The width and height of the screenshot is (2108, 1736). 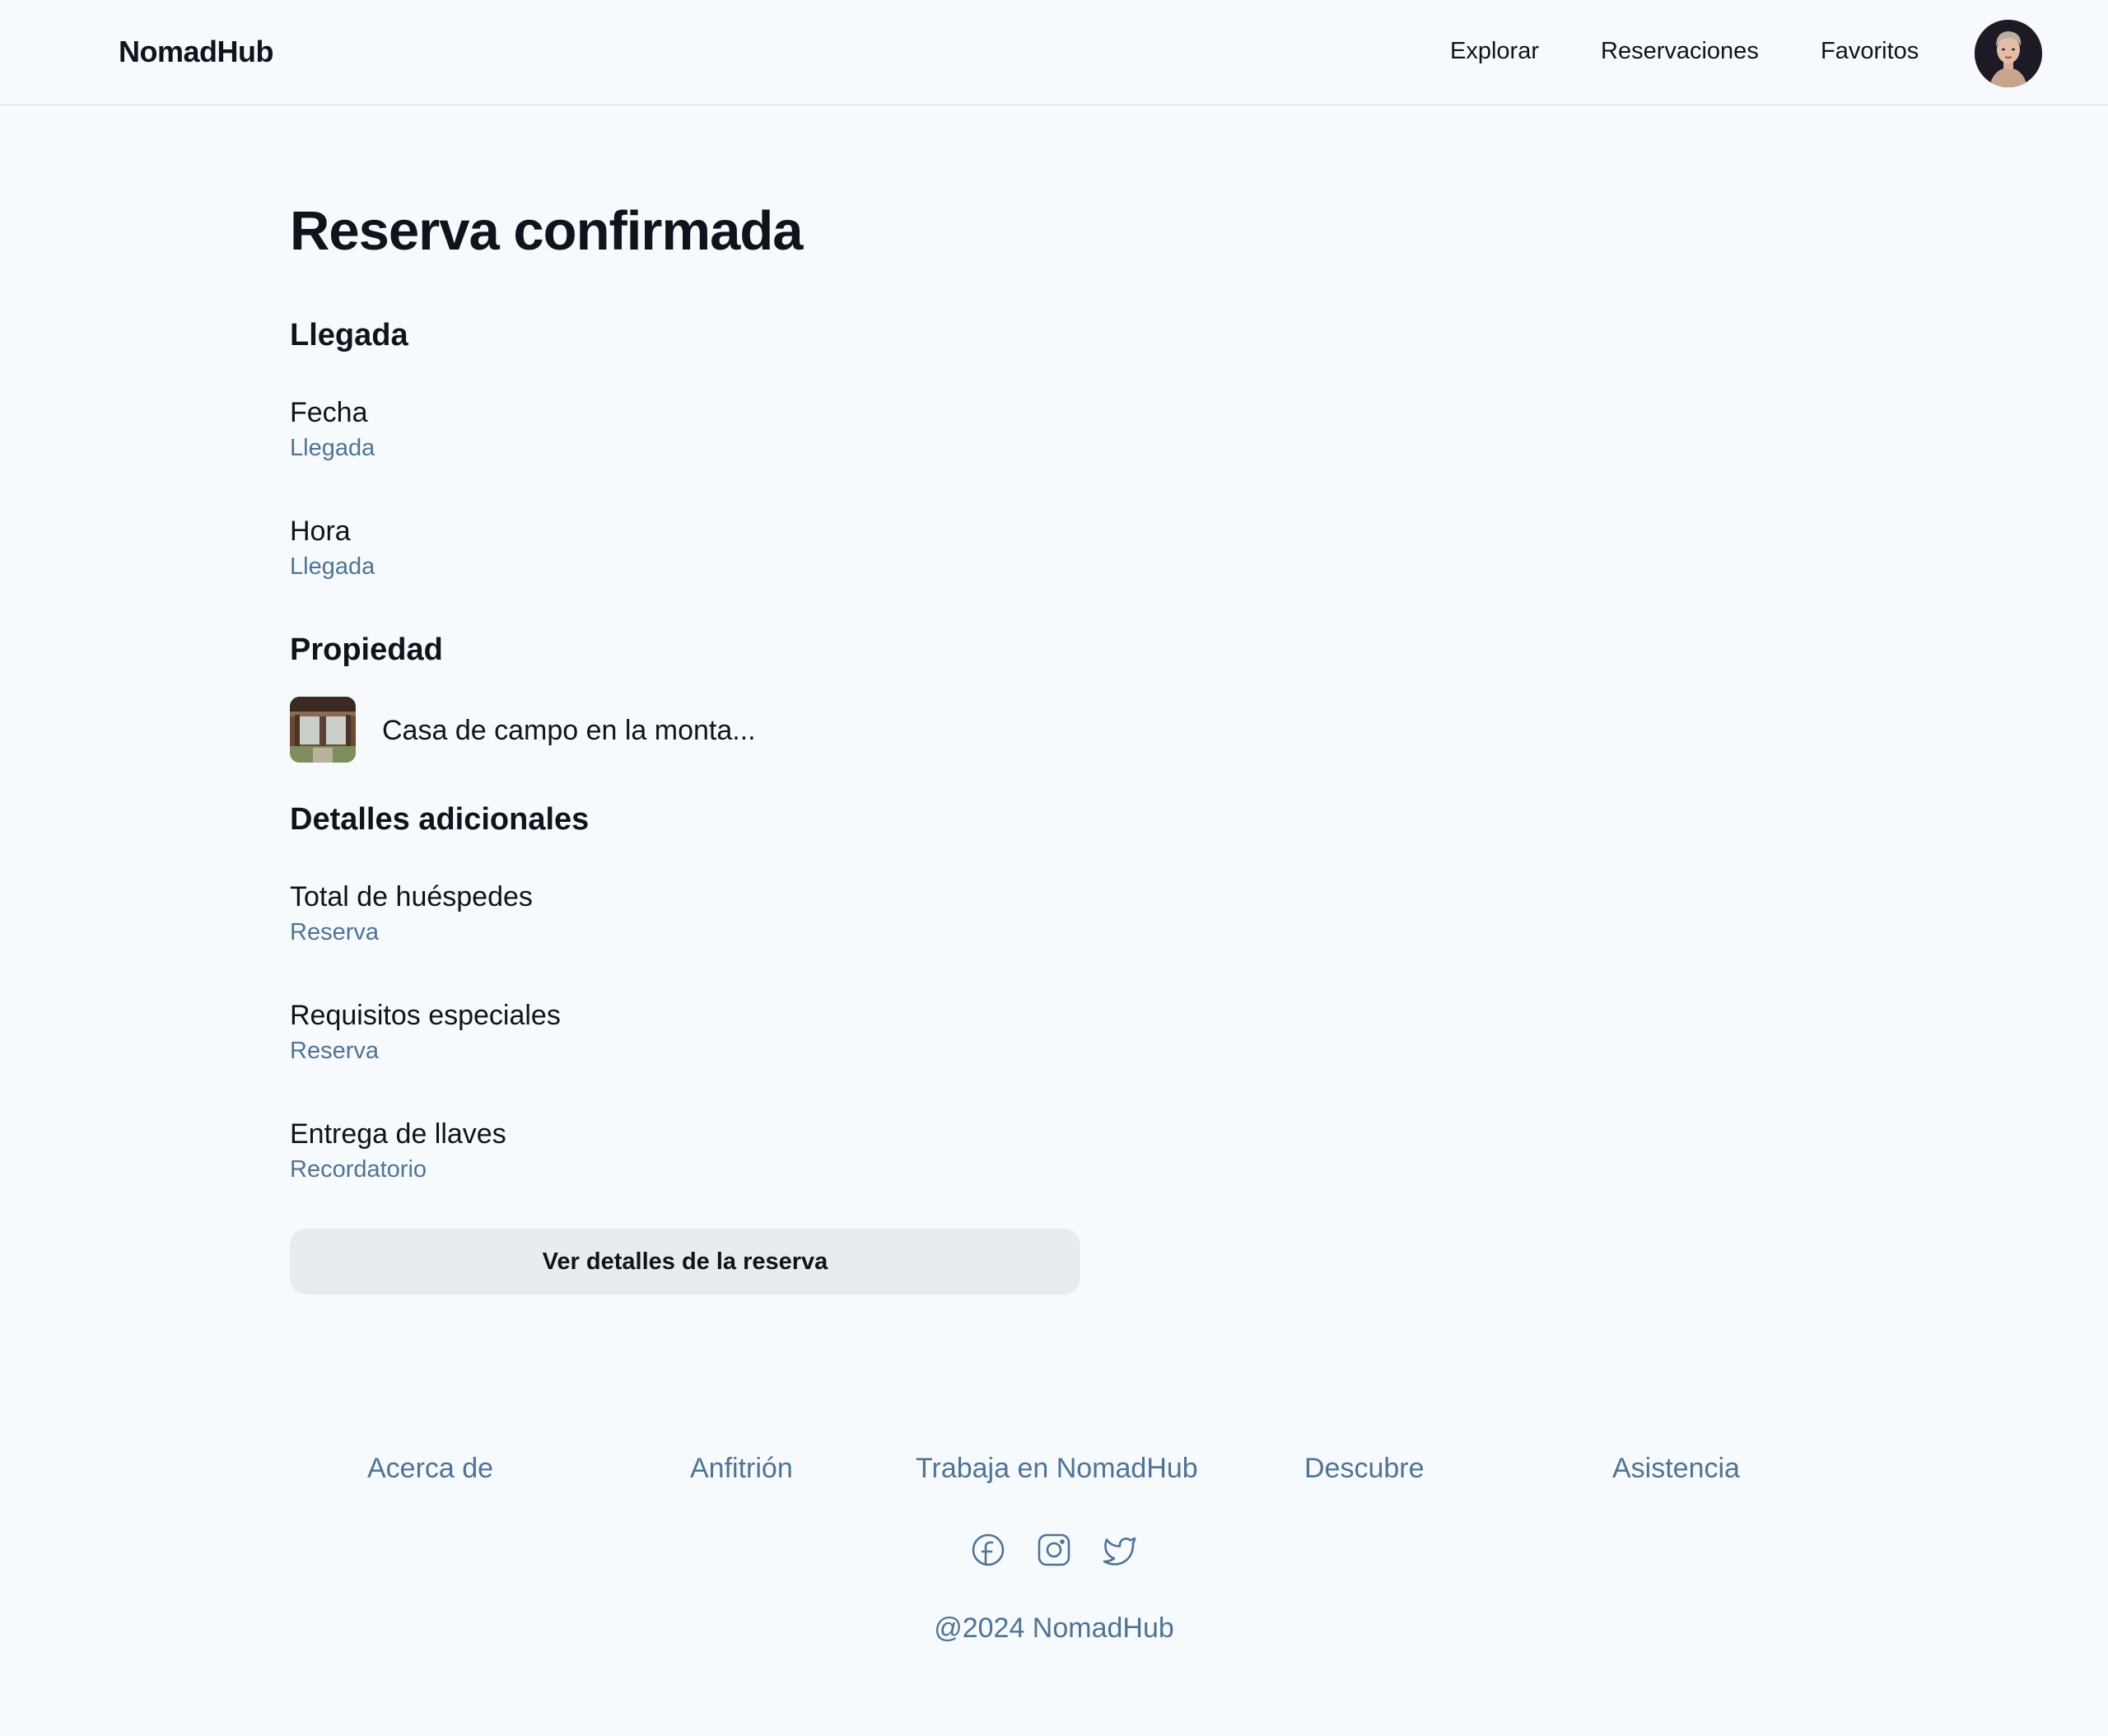 What do you see at coordinates (1364, 1469) in the screenshot?
I see `footer-link-discover: Descubre` at bounding box center [1364, 1469].